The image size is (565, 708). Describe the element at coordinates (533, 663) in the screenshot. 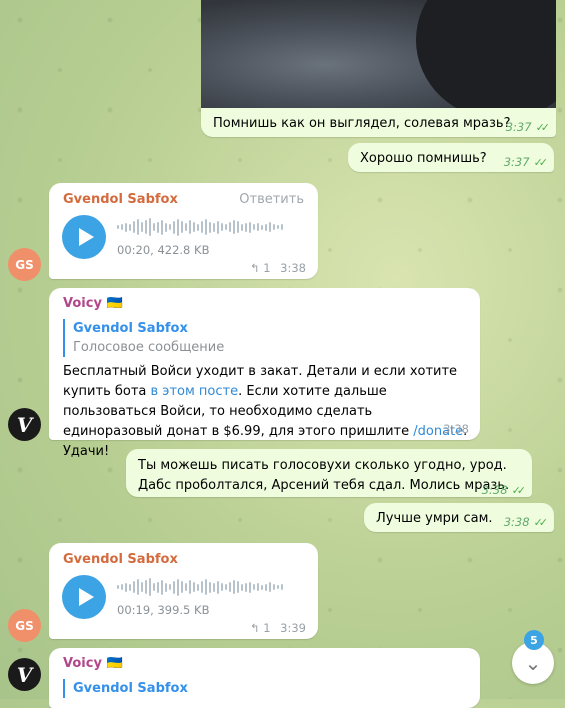

I see `chevron-down-icon: ⌄` at that location.